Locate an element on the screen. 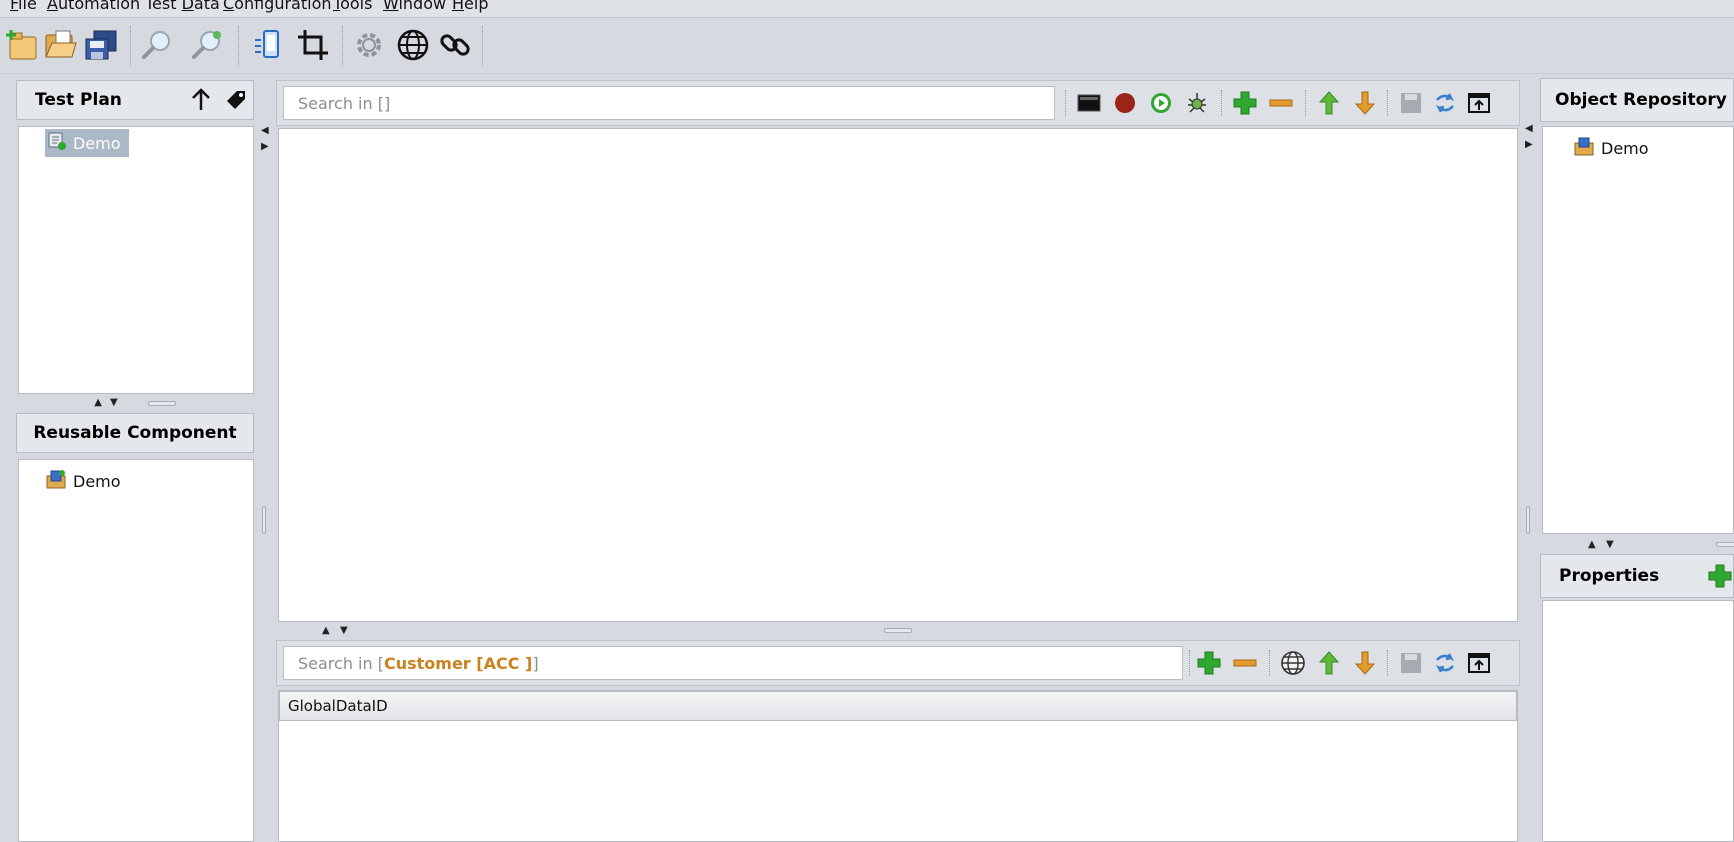  reusable-component-title: Reusable Component is located at coordinates (135, 433).